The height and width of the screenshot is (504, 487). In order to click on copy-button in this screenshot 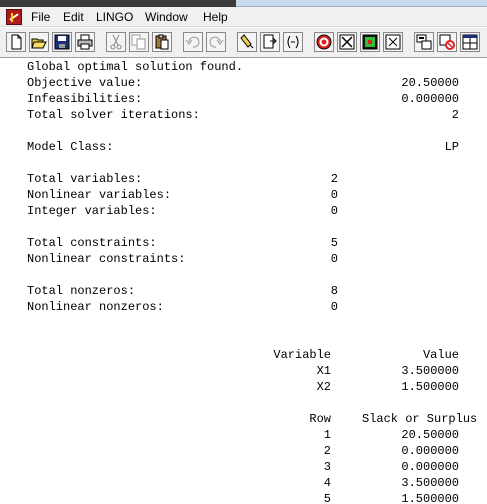, I will do `click(139, 42)`.